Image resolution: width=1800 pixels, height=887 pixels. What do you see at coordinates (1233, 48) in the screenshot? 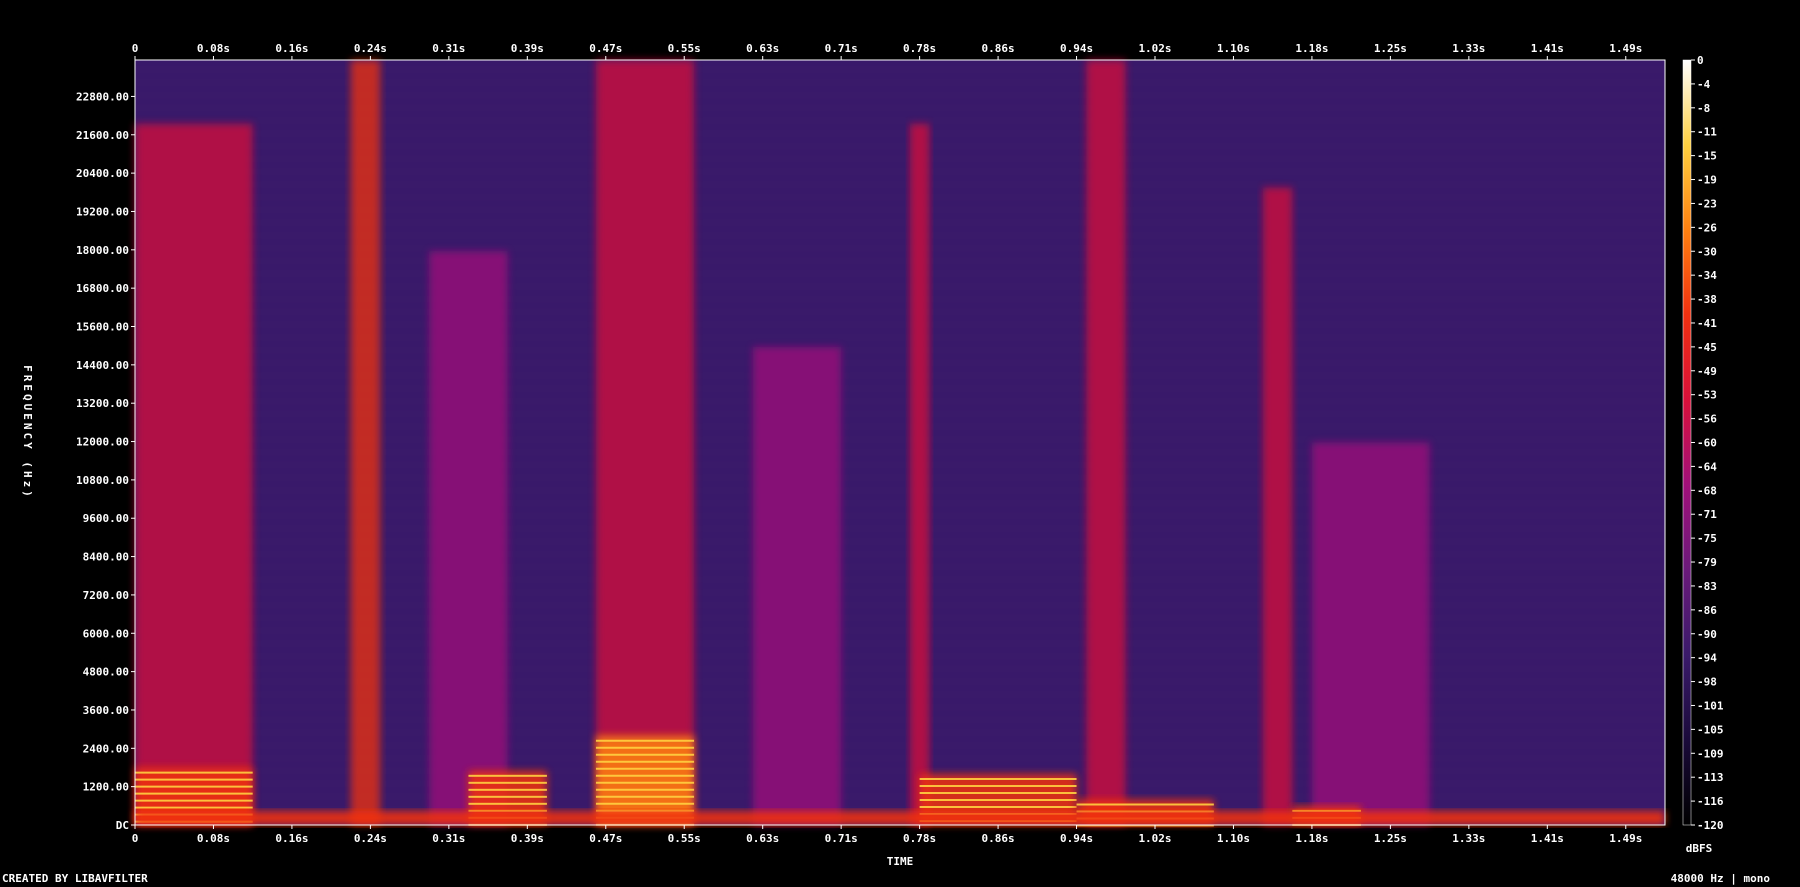
I see `x-tick-label-top: 1.10s` at bounding box center [1233, 48].